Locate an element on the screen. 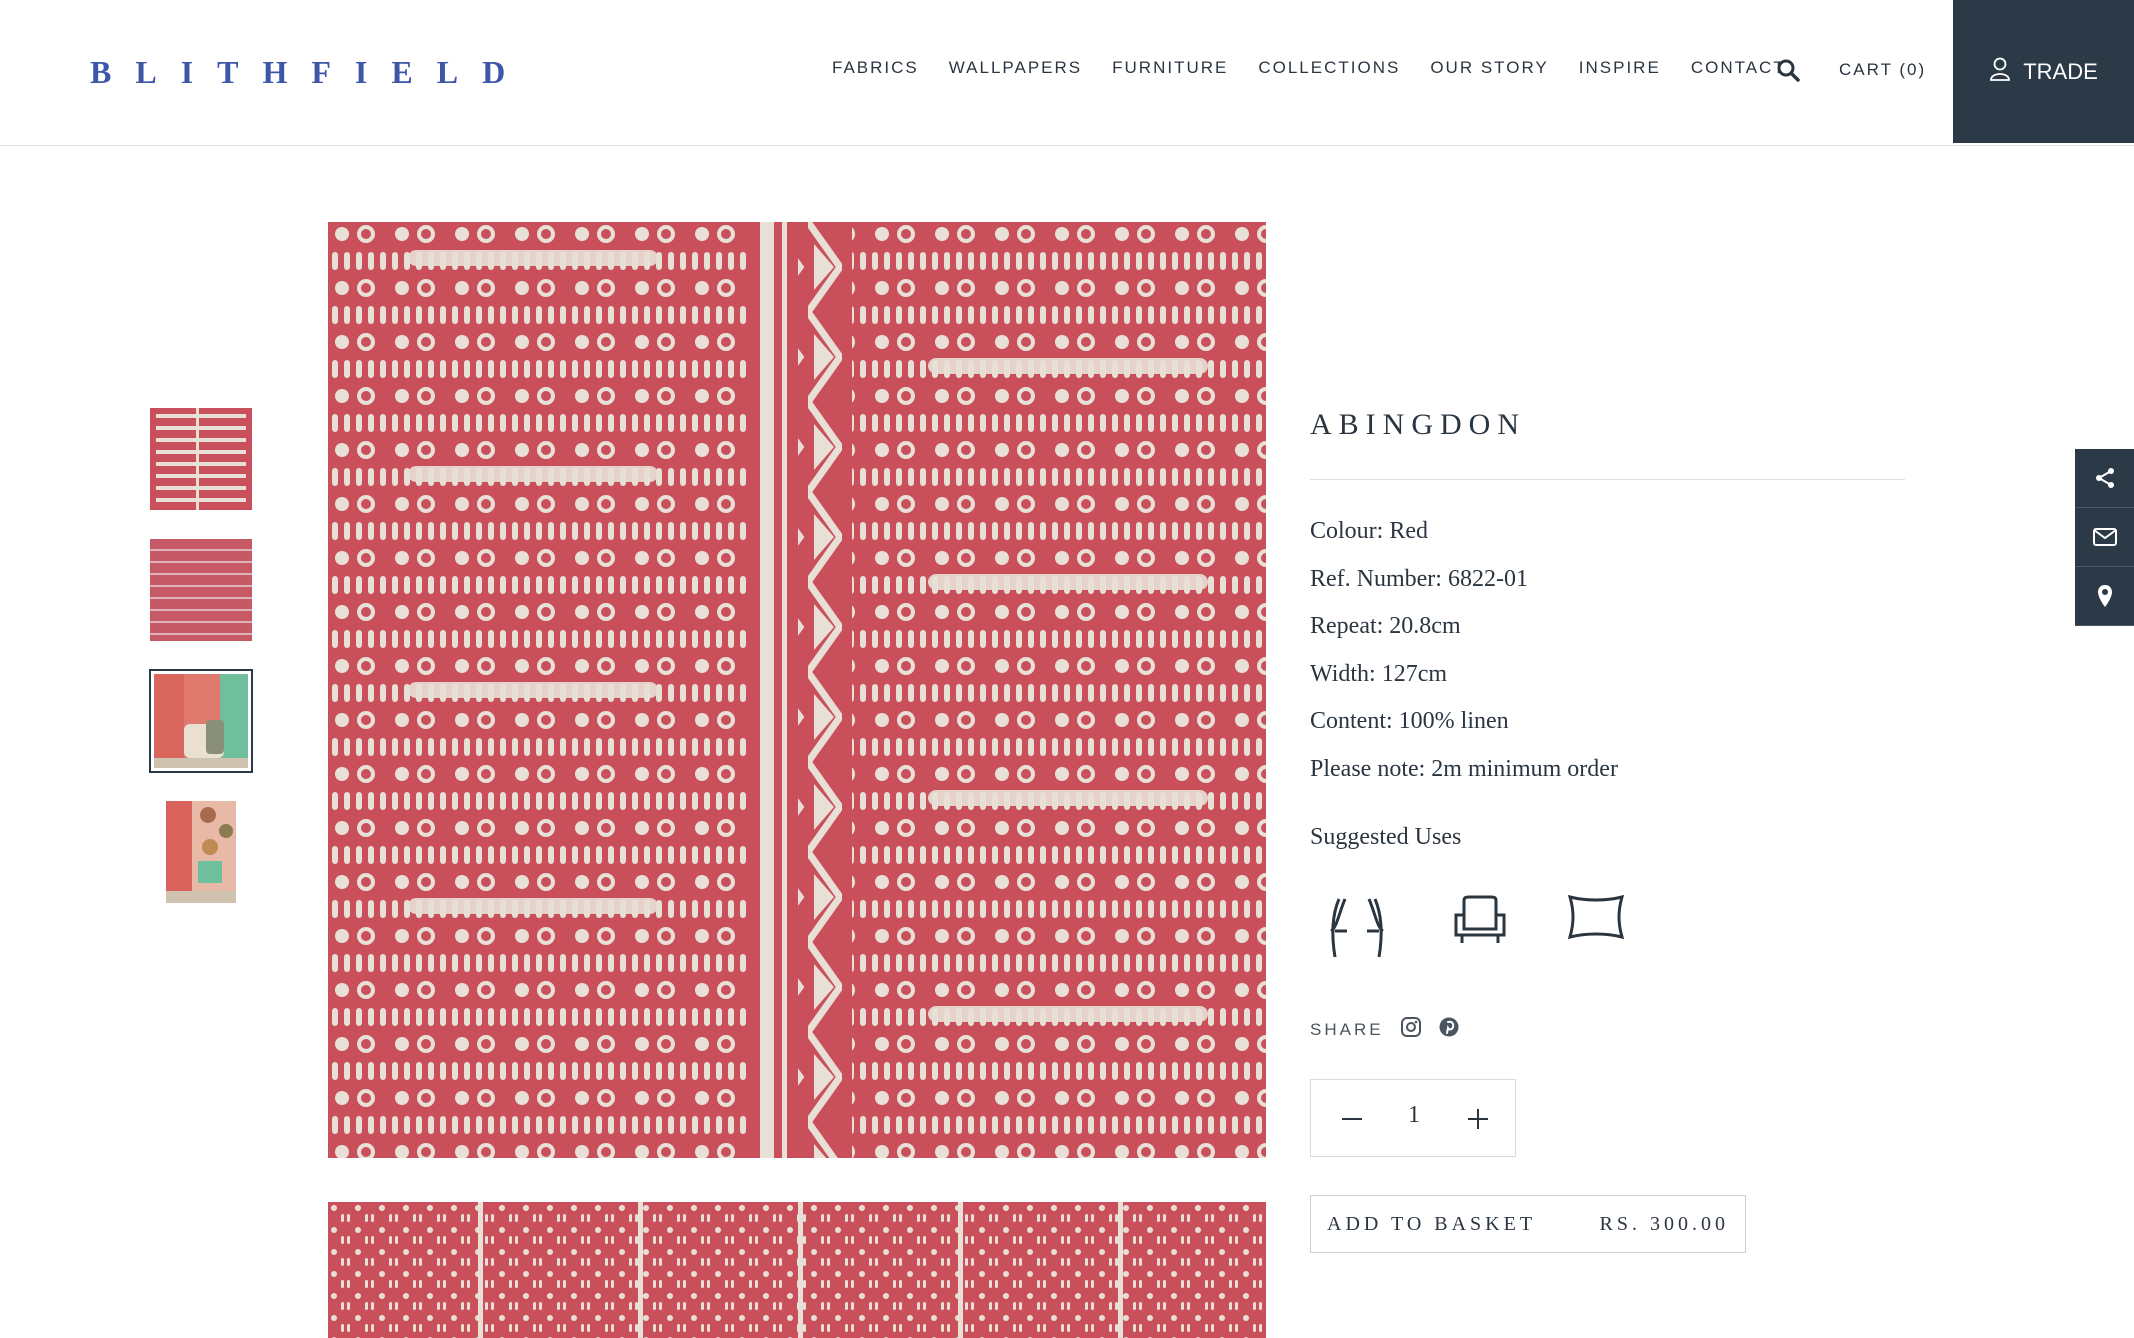 This screenshot has width=2134, height=1338. trade-label: TRADE is located at coordinates (2060, 71).